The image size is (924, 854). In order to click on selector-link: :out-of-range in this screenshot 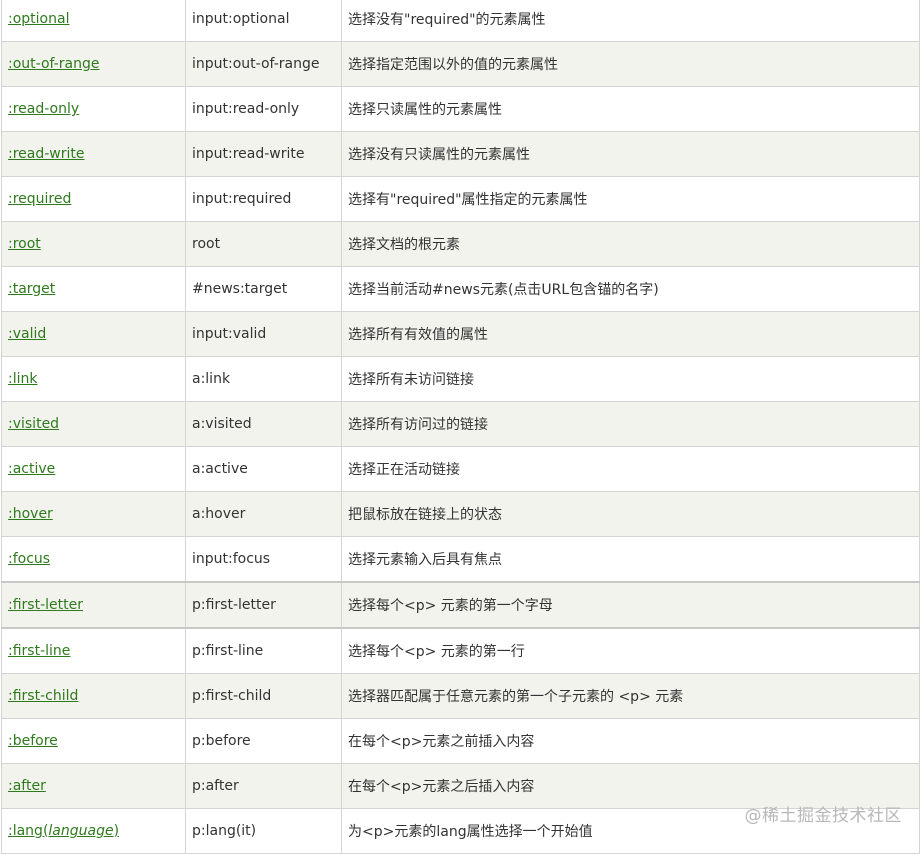, I will do `click(53, 64)`.